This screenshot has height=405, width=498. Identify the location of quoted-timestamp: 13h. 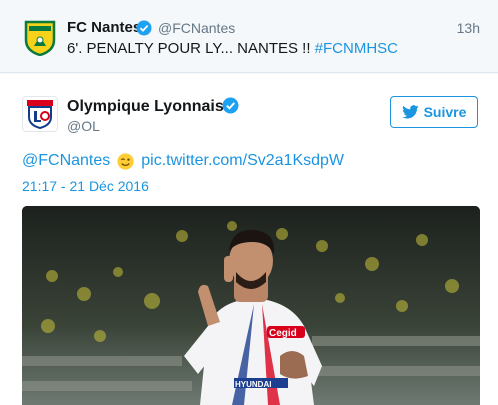
(468, 28).